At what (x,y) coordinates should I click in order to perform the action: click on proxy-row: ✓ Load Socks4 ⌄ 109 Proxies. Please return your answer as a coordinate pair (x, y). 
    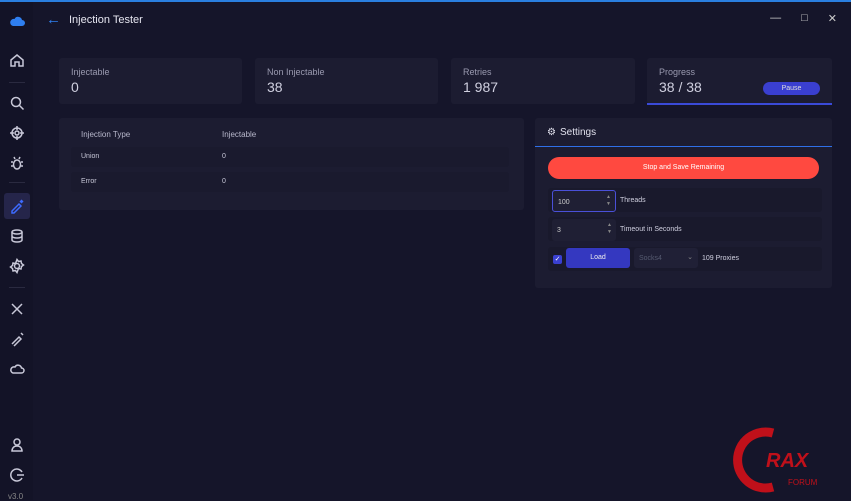
    Looking at the image, I should click on (685, 259).